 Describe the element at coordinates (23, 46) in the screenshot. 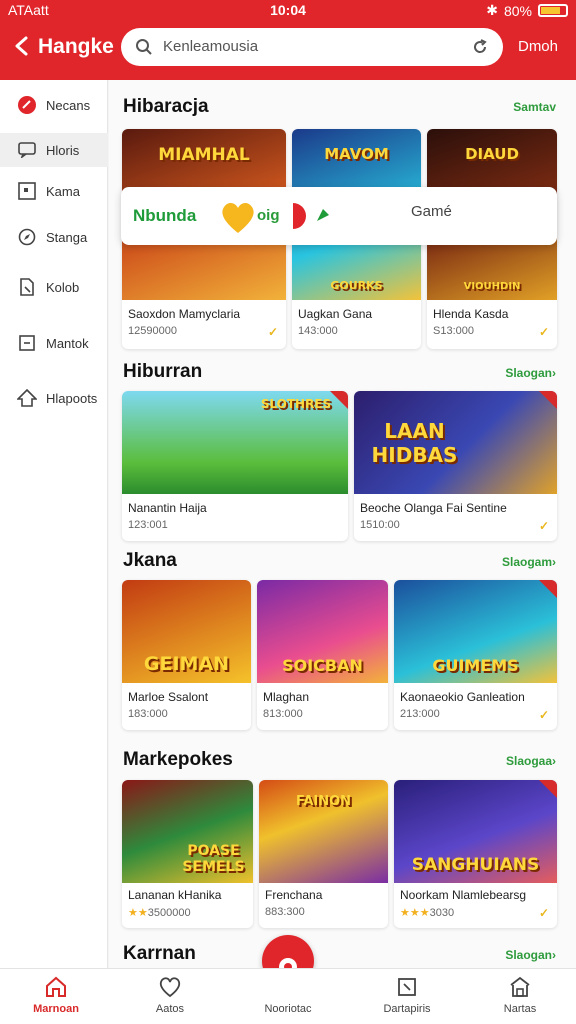

I see `back-icon` at that location.